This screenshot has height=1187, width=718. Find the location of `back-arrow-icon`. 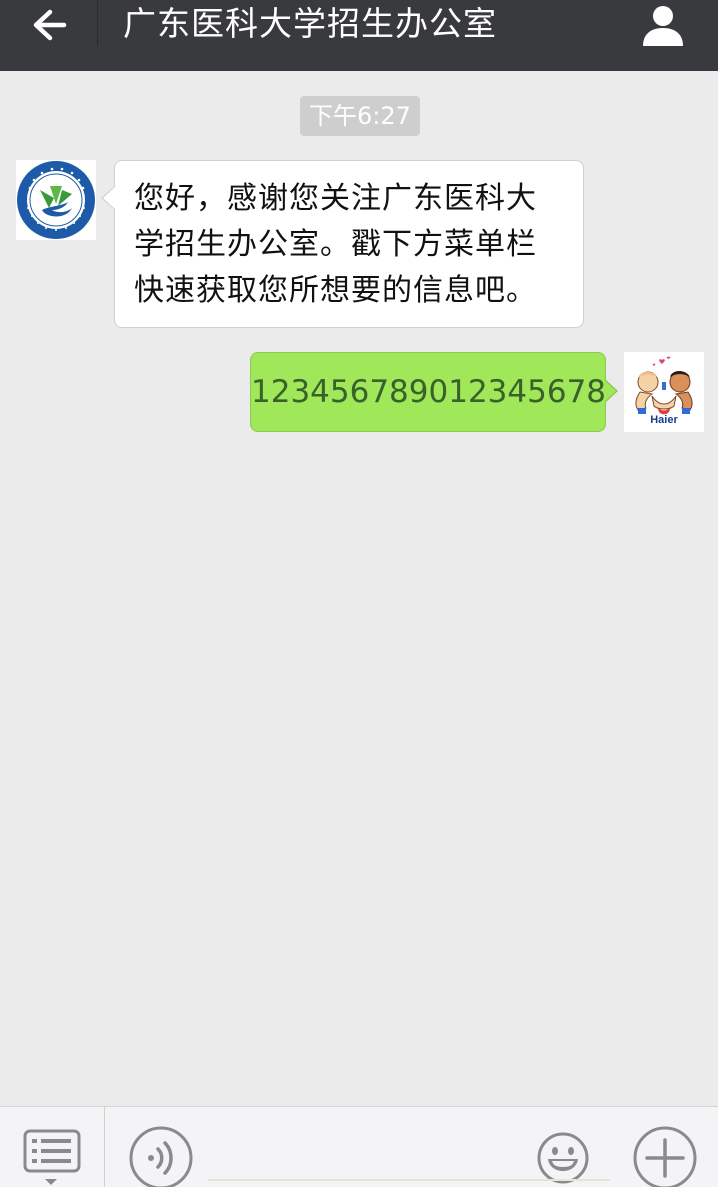

back-arrow-icon is located at coordinates (50, 25).